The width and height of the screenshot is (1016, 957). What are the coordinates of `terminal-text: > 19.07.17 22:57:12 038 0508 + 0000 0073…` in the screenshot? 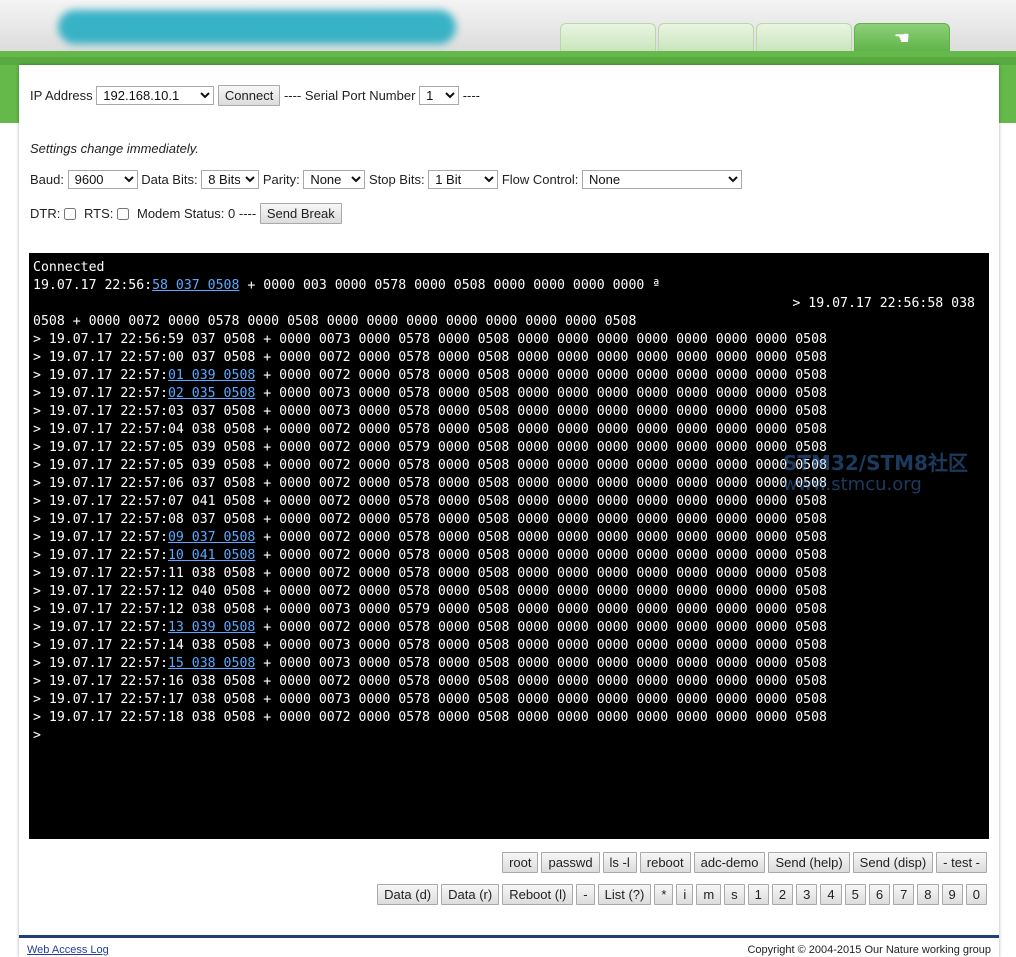 It's located at (430, 609).